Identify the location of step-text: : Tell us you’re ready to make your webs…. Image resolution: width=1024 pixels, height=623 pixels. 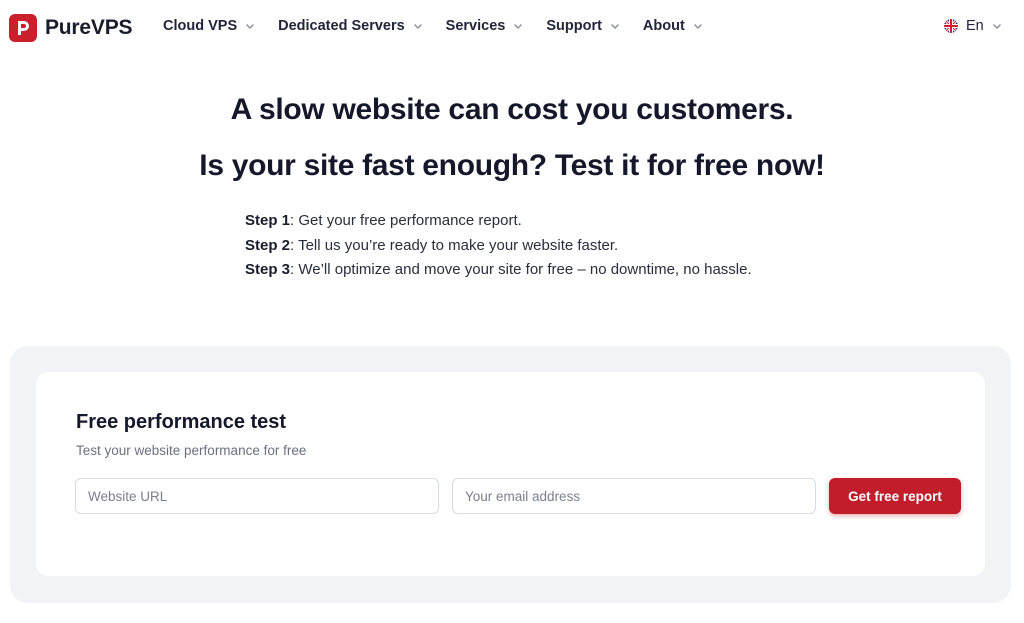
(454, 245).